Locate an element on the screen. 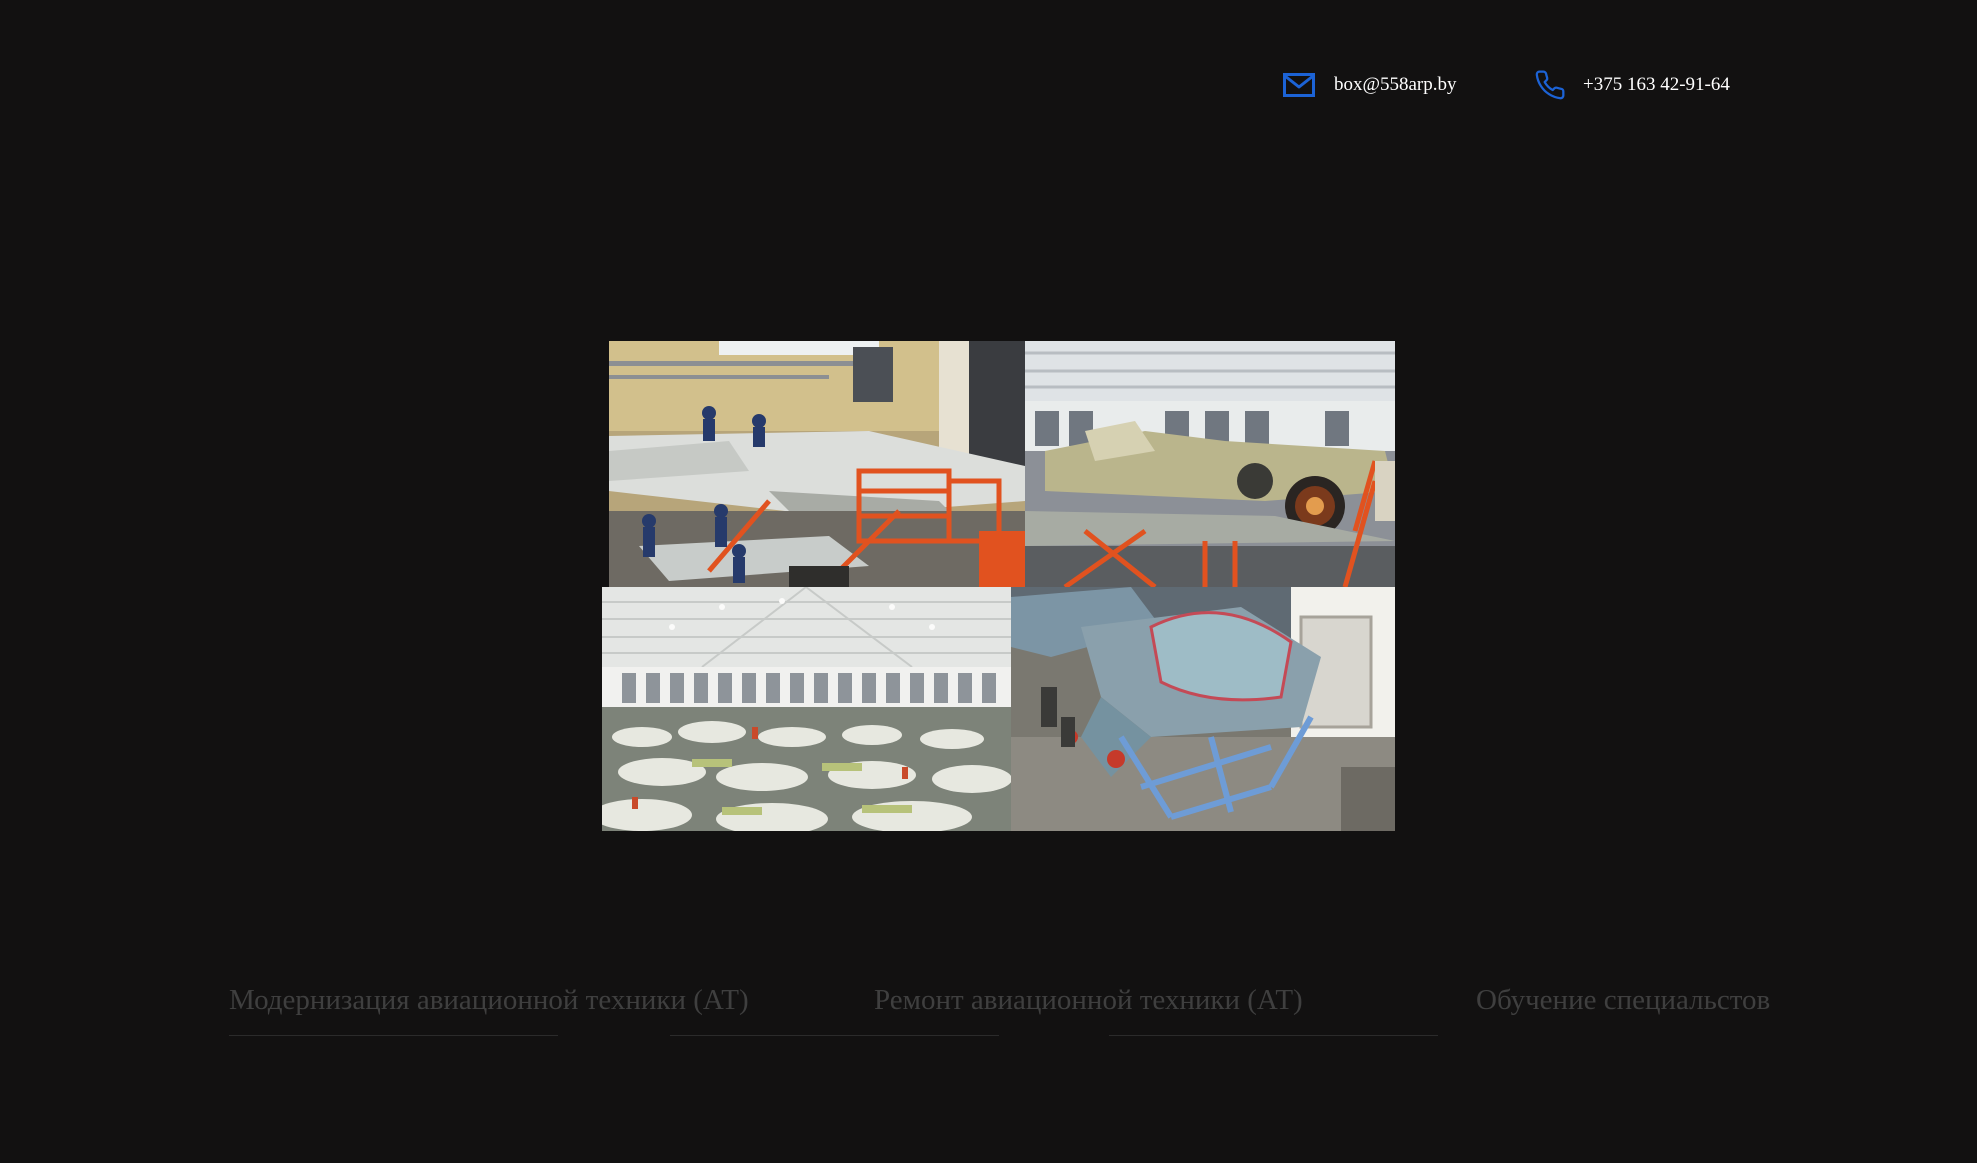 This screenshot has width=1977, height=1163. hangar-overview-photo is located at coordinates (806, 709).